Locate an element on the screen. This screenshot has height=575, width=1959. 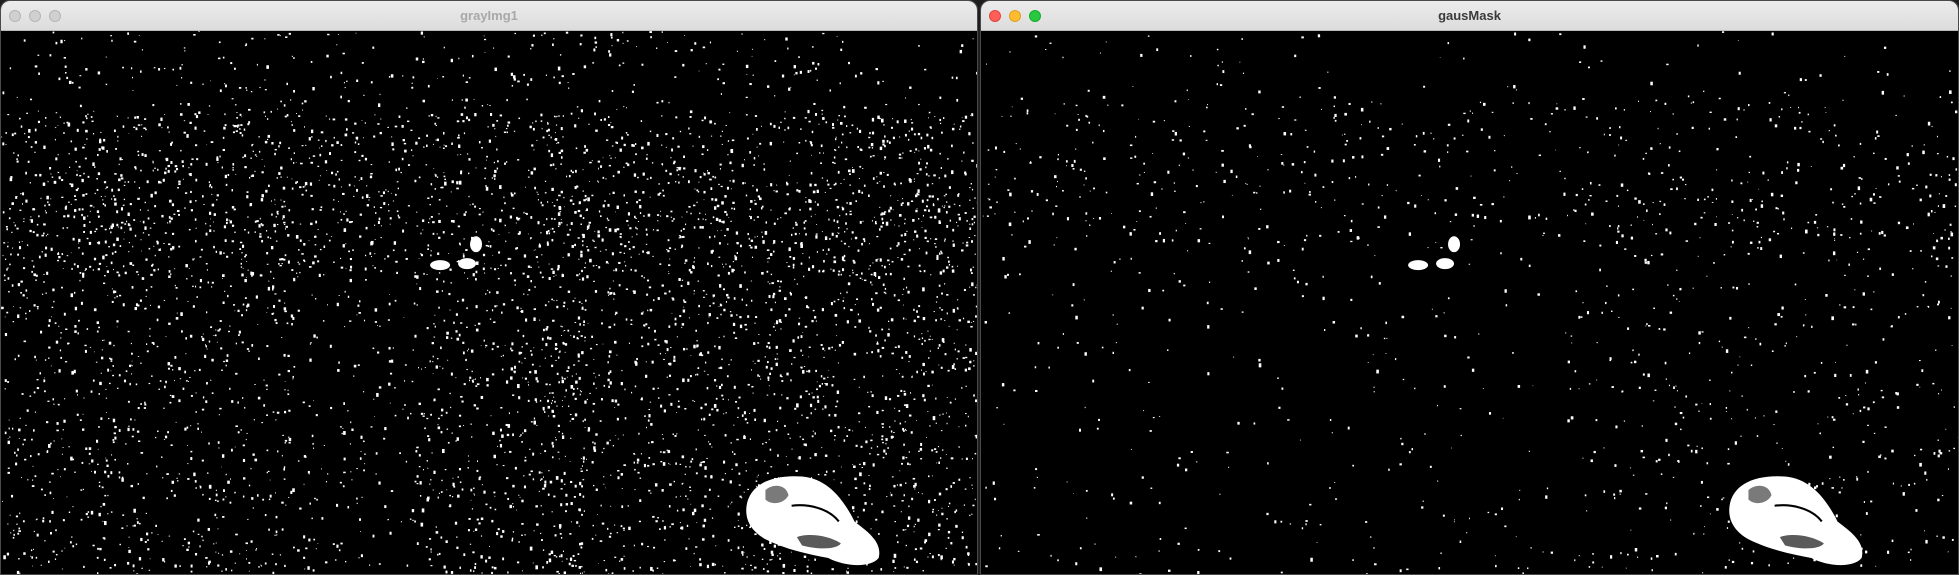
titlebar: gausMask is located at coordinates (1469, 16).